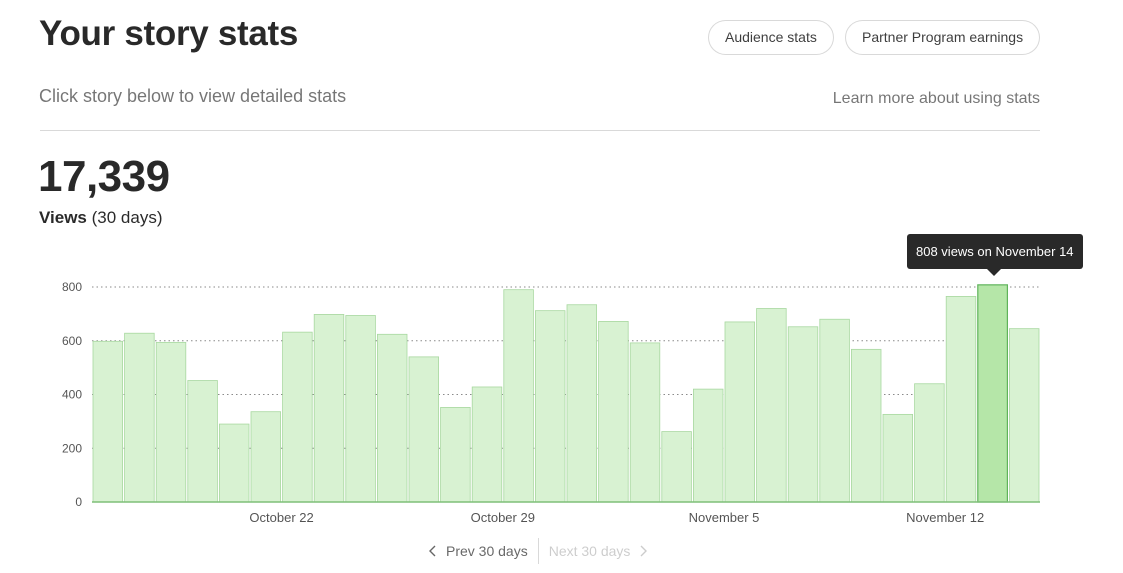  Describe the element at coordinates (72, 448) in the screenshot. I see `y-tick-label: 200` at that location.